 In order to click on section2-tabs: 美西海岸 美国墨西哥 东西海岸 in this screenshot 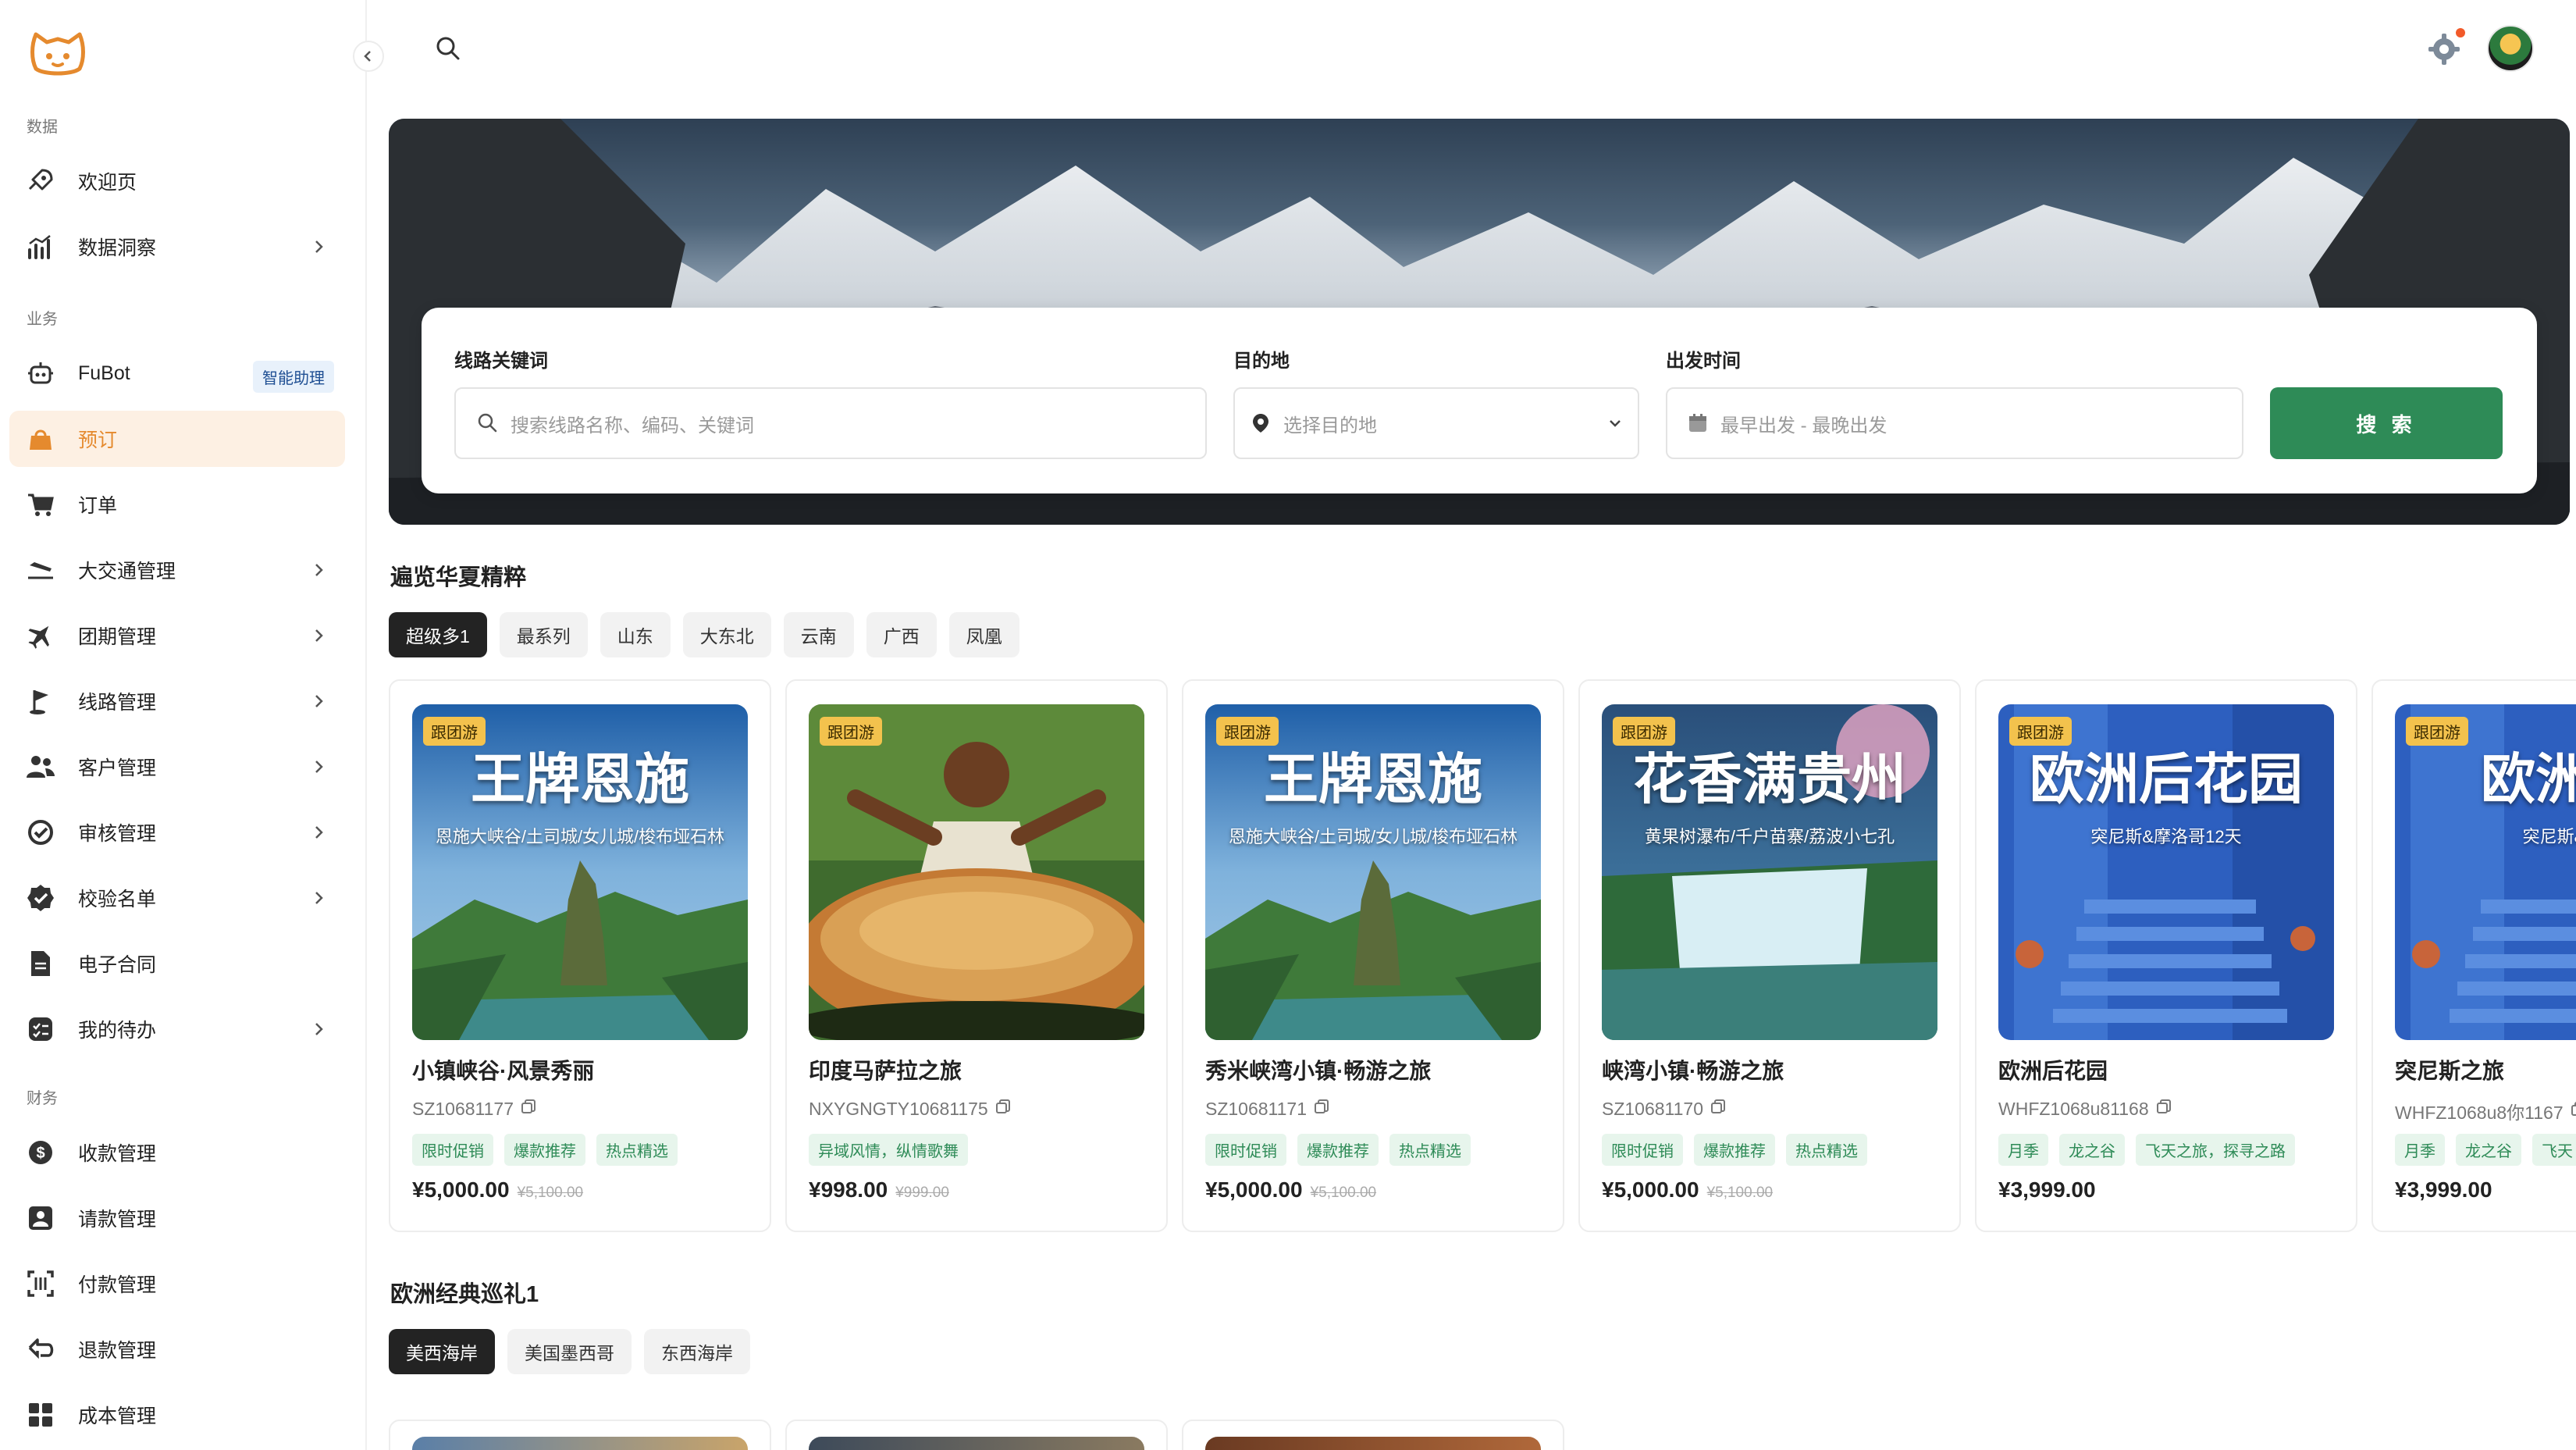, I will do `click(569, 1351)`.